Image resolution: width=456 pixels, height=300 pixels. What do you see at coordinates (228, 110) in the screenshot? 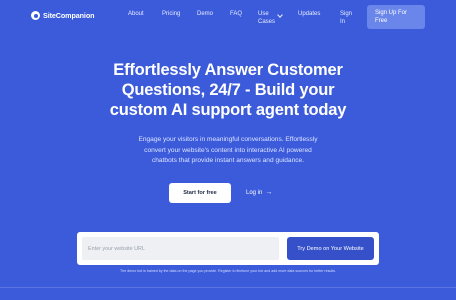
I see `hero-title-line3: custom AI support agent today` at bounding box center [228, 110].